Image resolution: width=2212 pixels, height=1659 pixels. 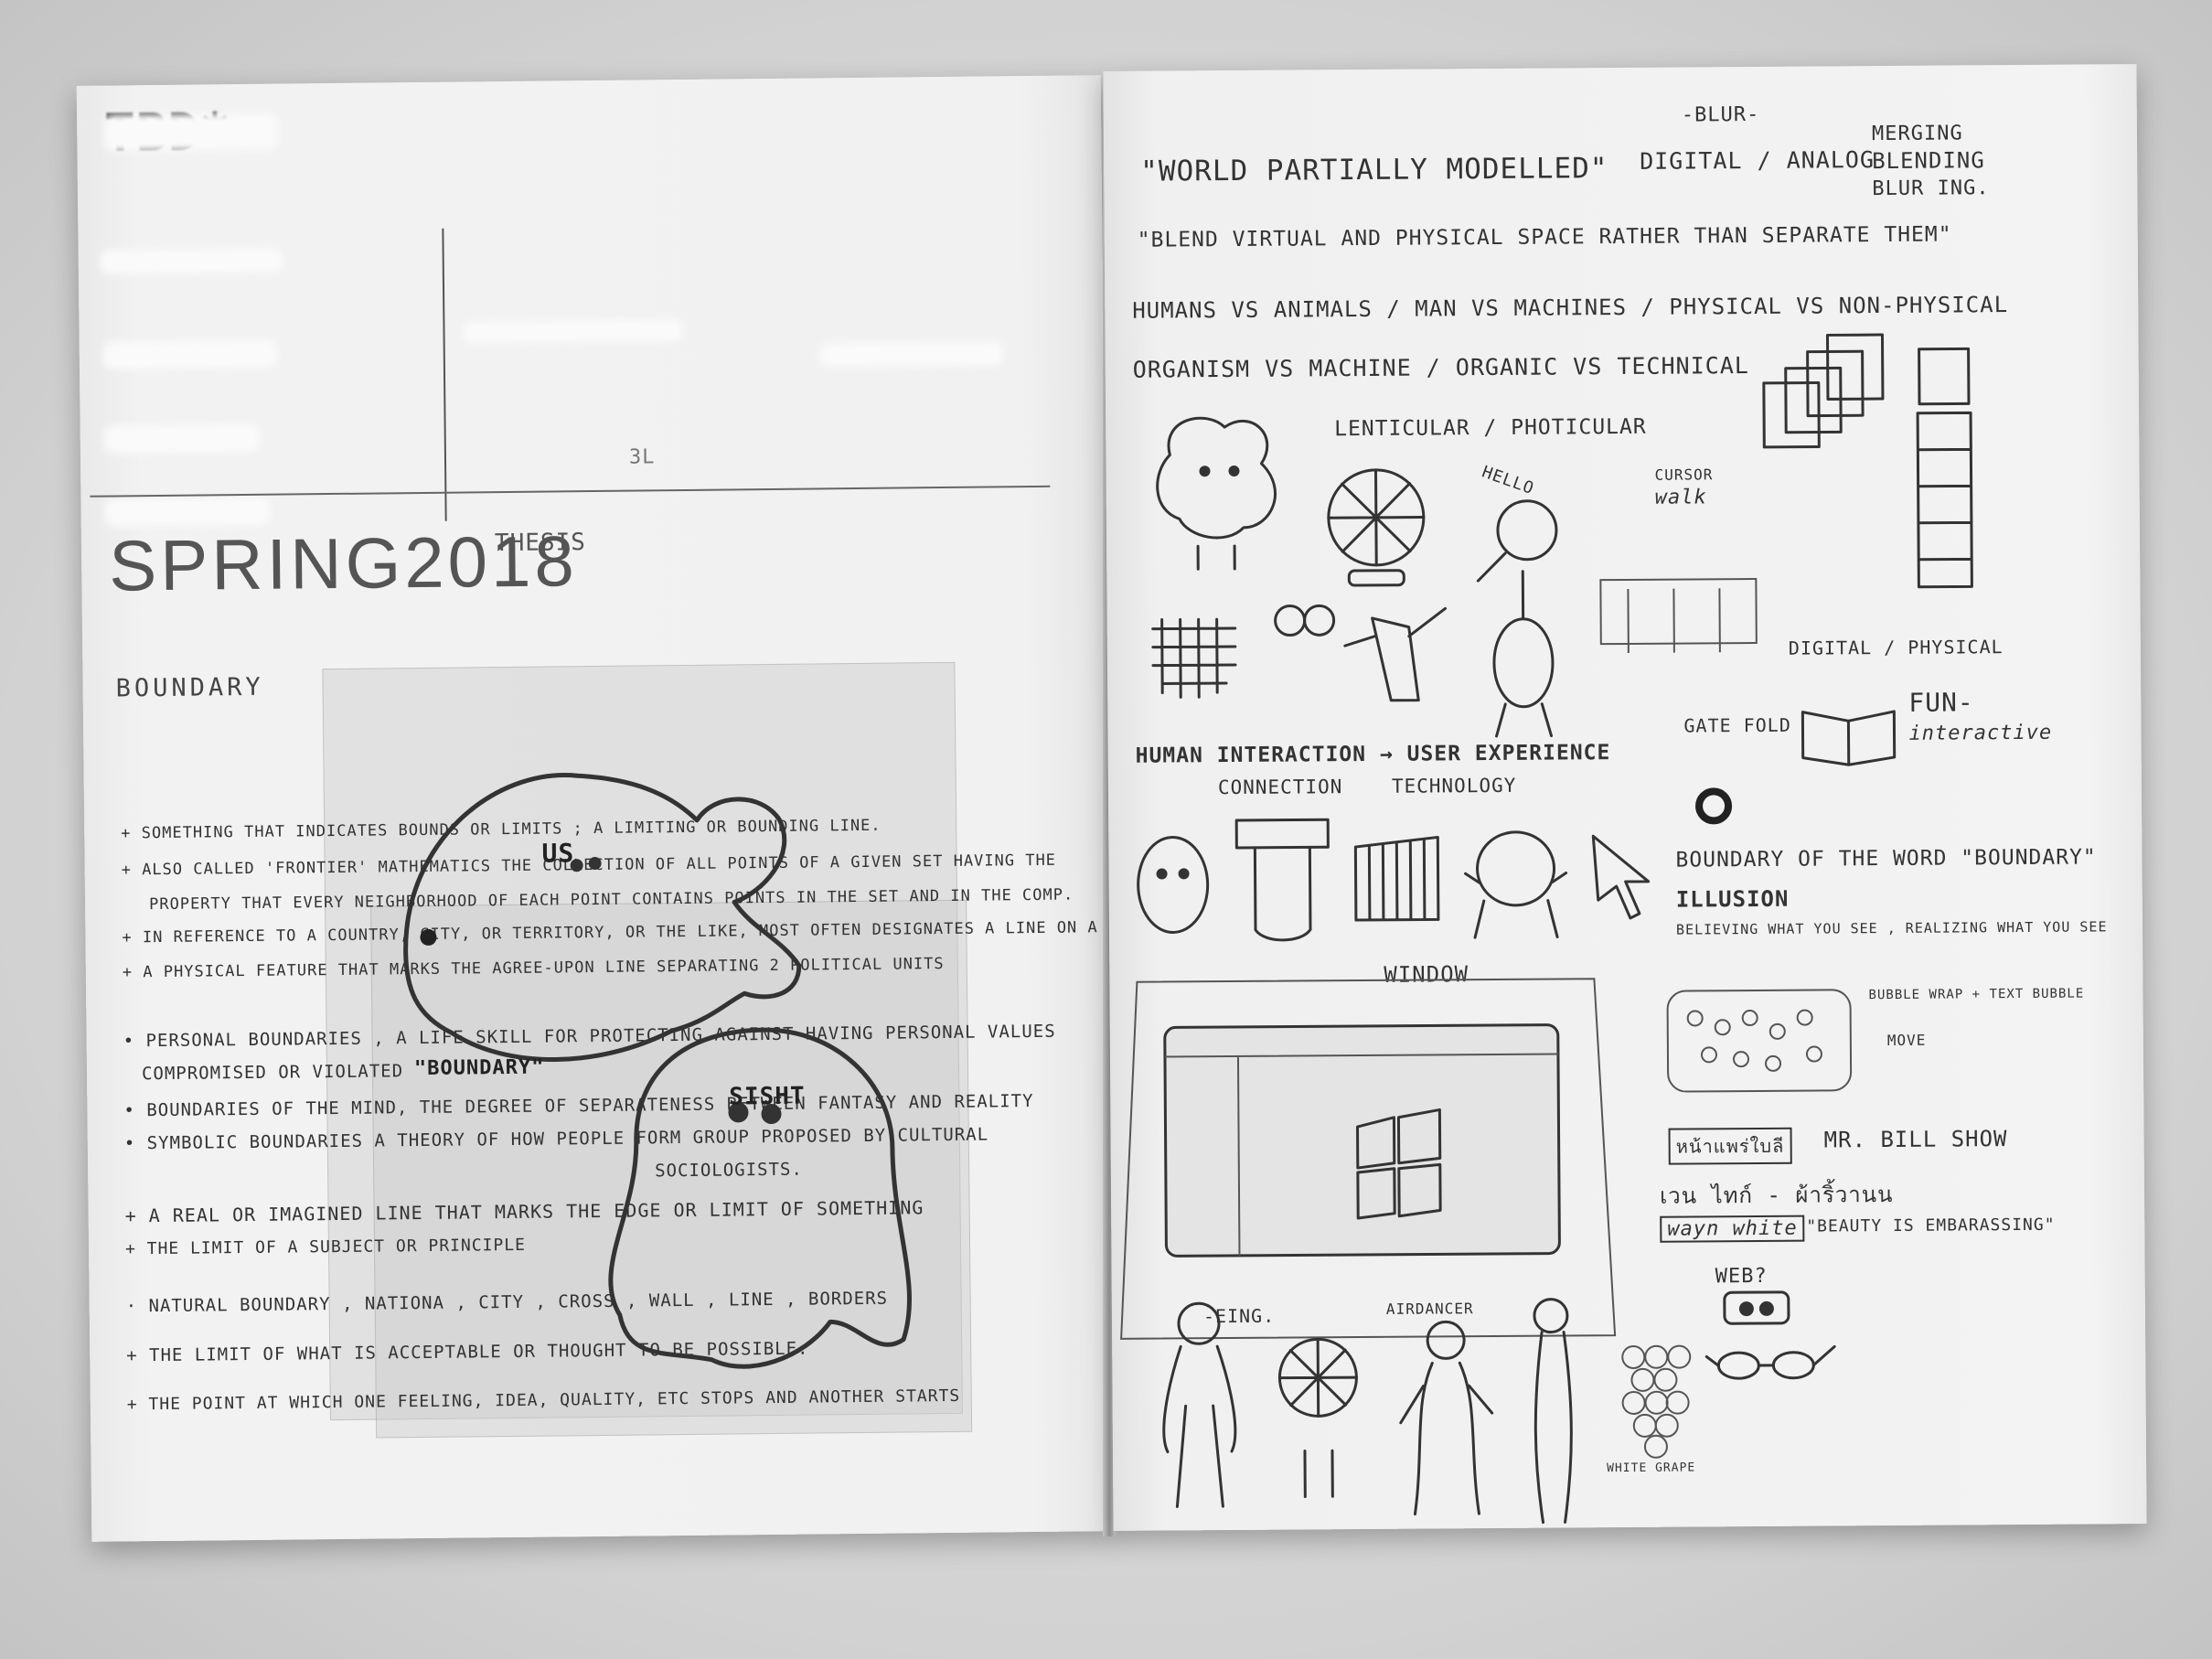 I want to click on mirrored-label: SISHT, so click(x=768, y=1097).